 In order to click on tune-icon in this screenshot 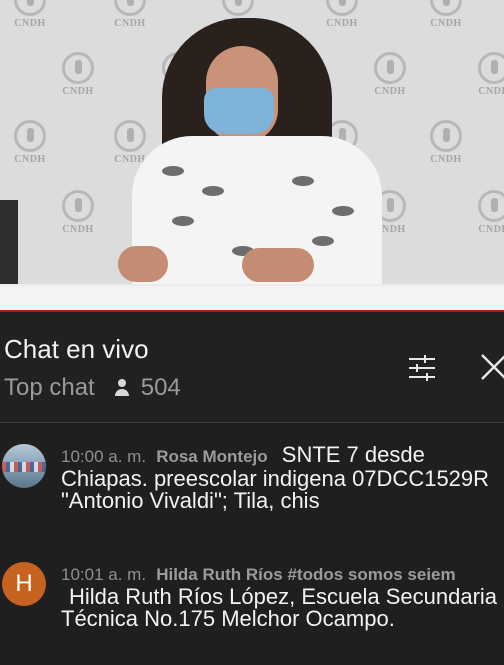, I will do `click(422, 368)`.